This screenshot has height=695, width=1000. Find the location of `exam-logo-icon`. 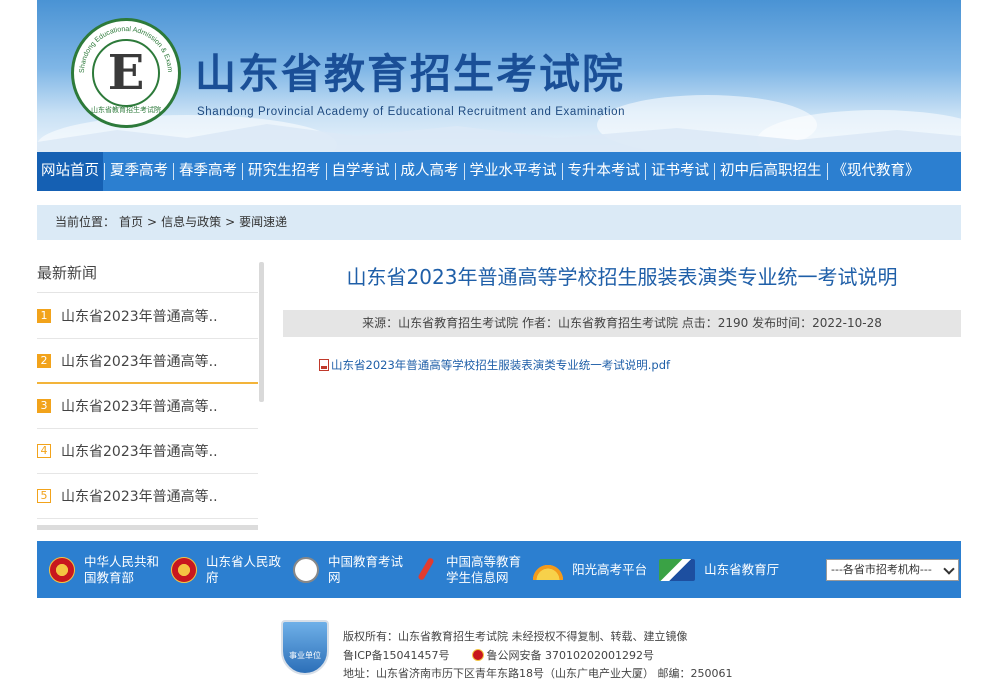

exam-logo-icon is located at coordinates (306, 569).